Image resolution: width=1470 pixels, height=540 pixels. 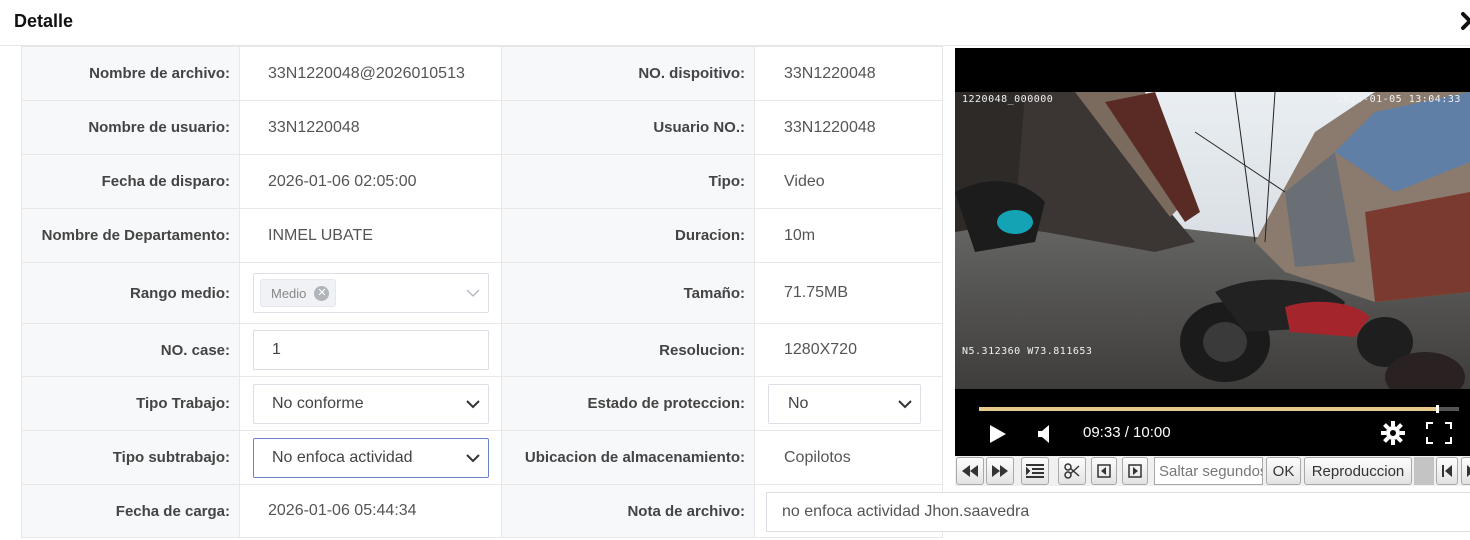 What do you see at coordinates (1438, 409) in the screenshot?
I see `progress-handle` at bounding box center [1438, 409].